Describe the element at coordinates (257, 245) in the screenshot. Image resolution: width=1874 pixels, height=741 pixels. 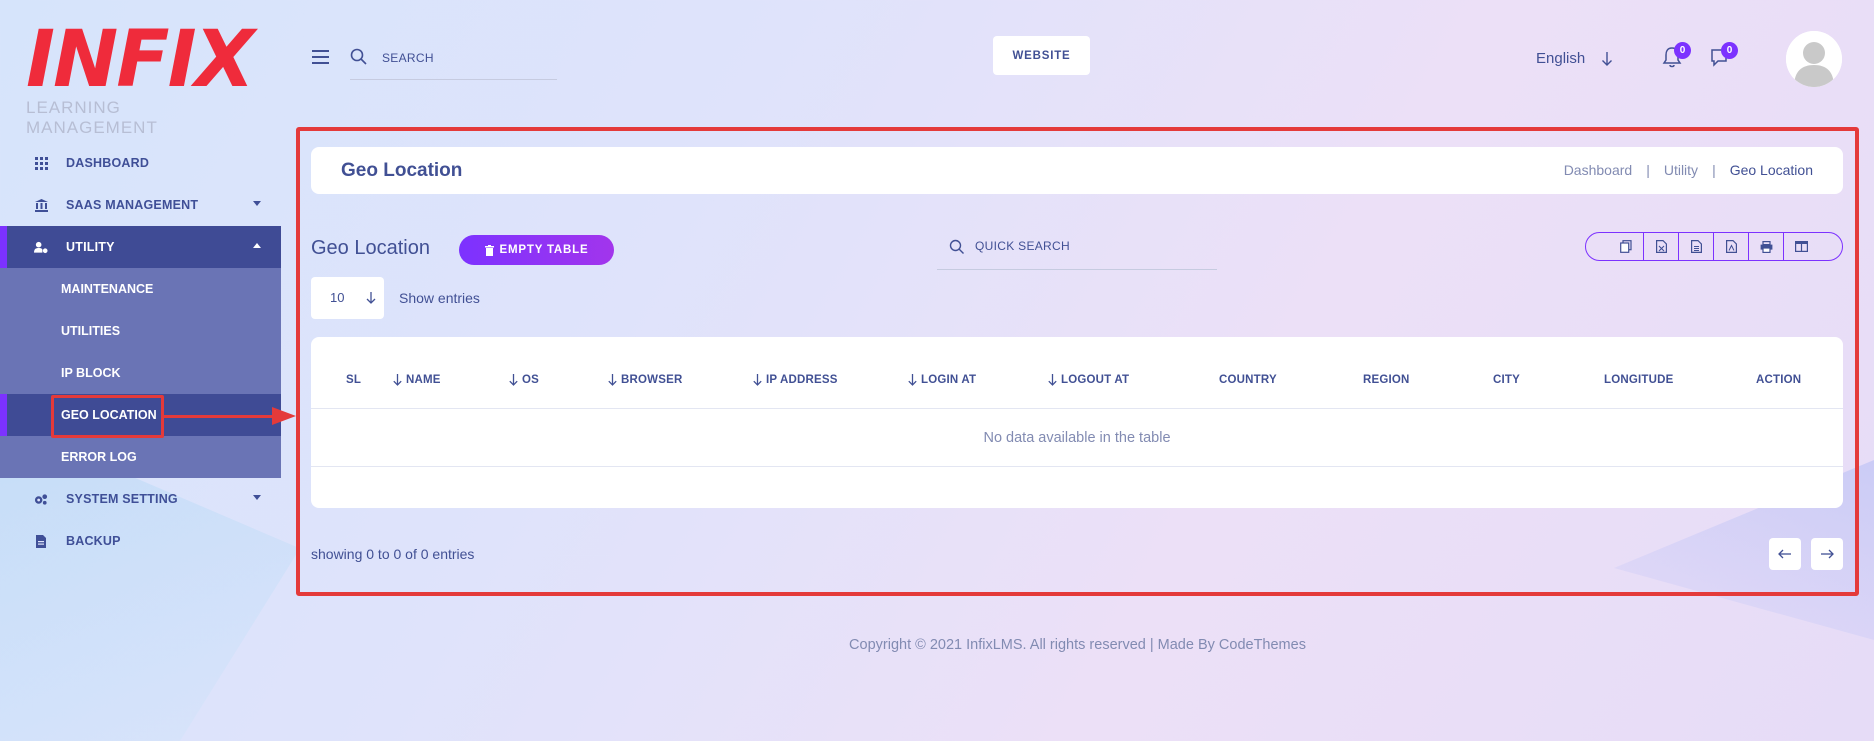
I see `chevron-up-icon` at that location.